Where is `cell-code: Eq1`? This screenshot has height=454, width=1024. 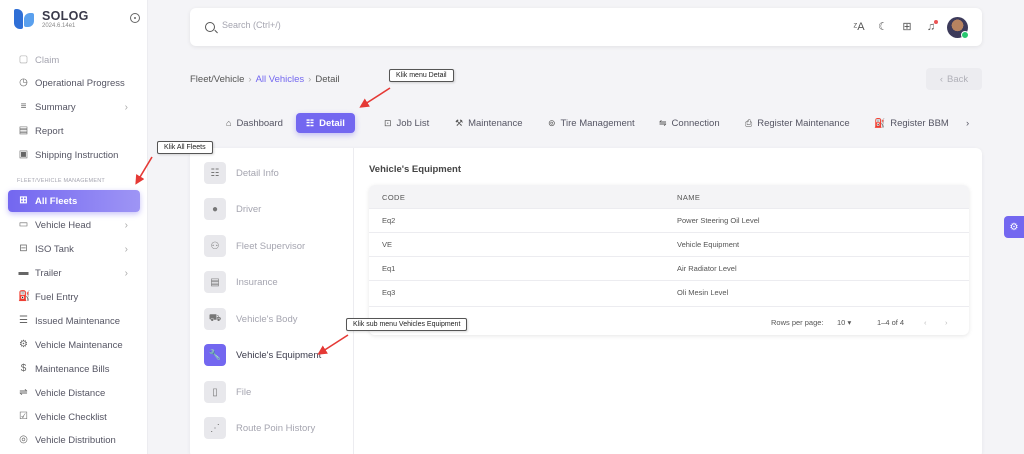
cell-code: Eq1 is located at coordinates (389, 268).